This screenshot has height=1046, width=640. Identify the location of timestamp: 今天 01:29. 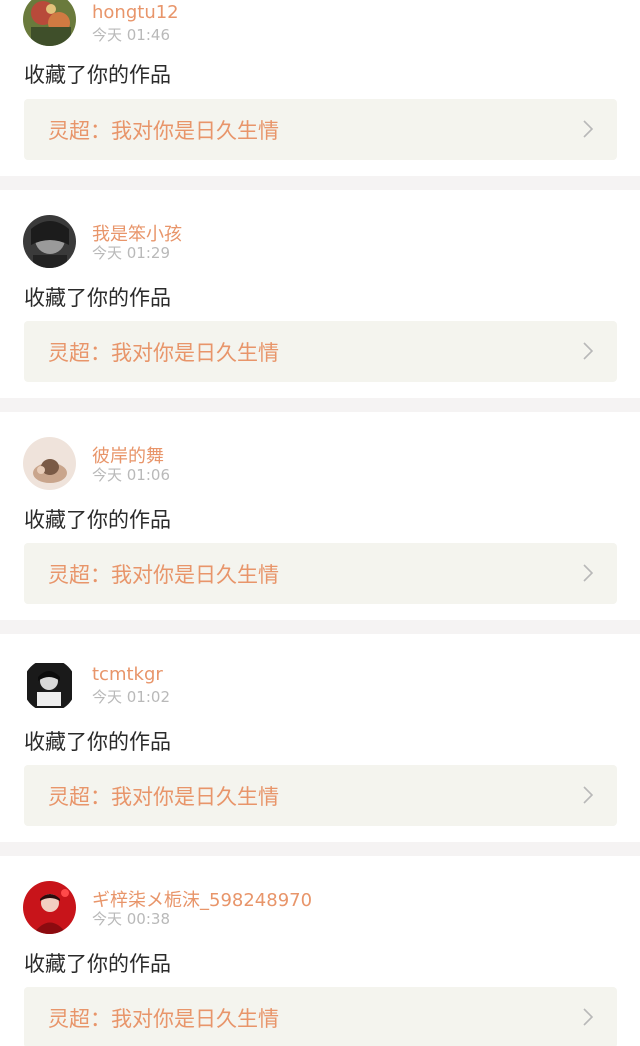
(131, 253).